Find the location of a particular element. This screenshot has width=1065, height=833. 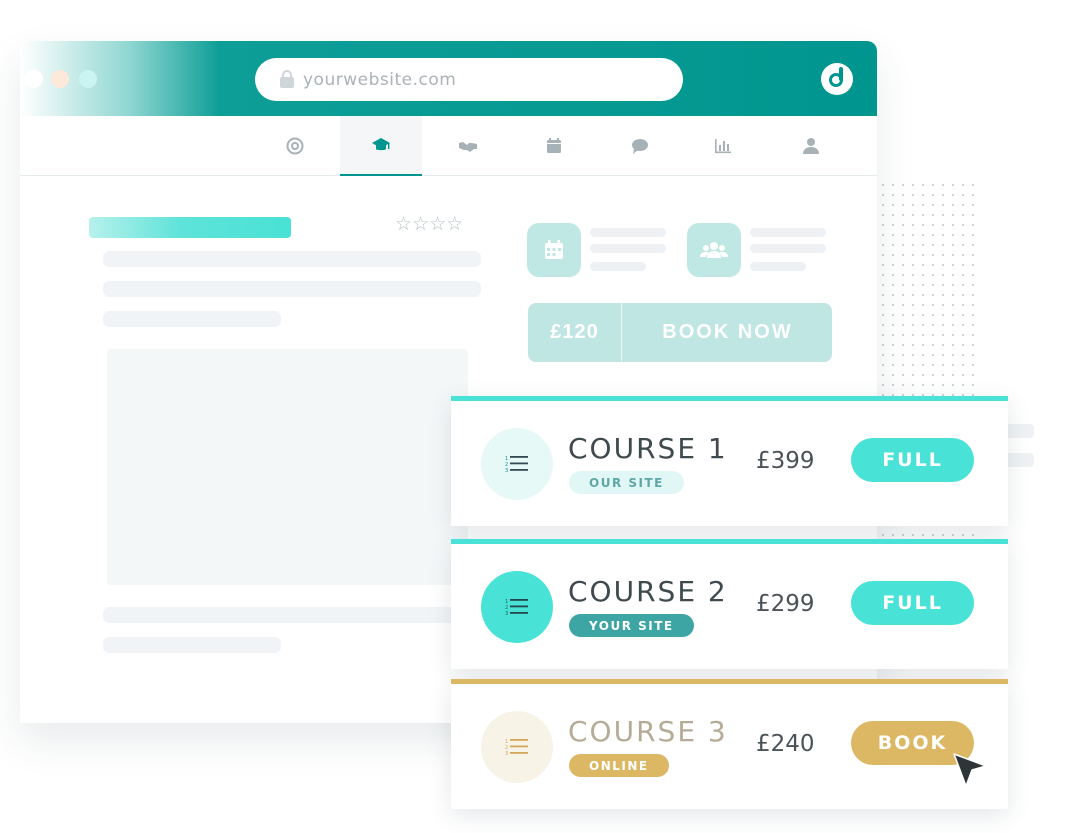

image-placeholder is located at coordinates (287, 467).